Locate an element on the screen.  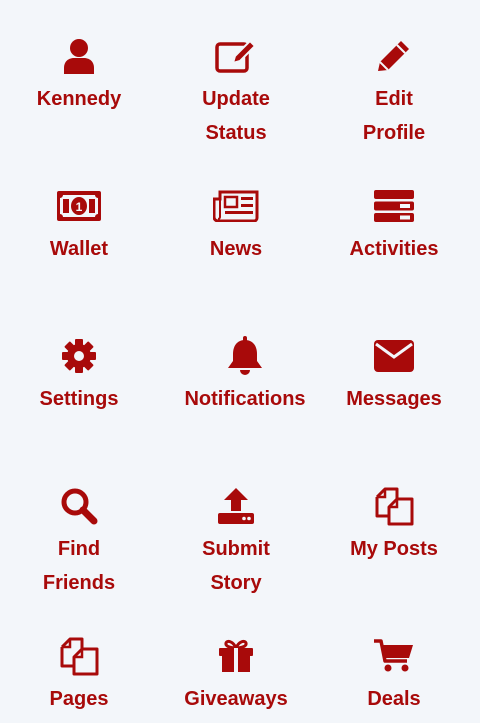
menu-item-label: Notifications is located at coordinates (245, 399).